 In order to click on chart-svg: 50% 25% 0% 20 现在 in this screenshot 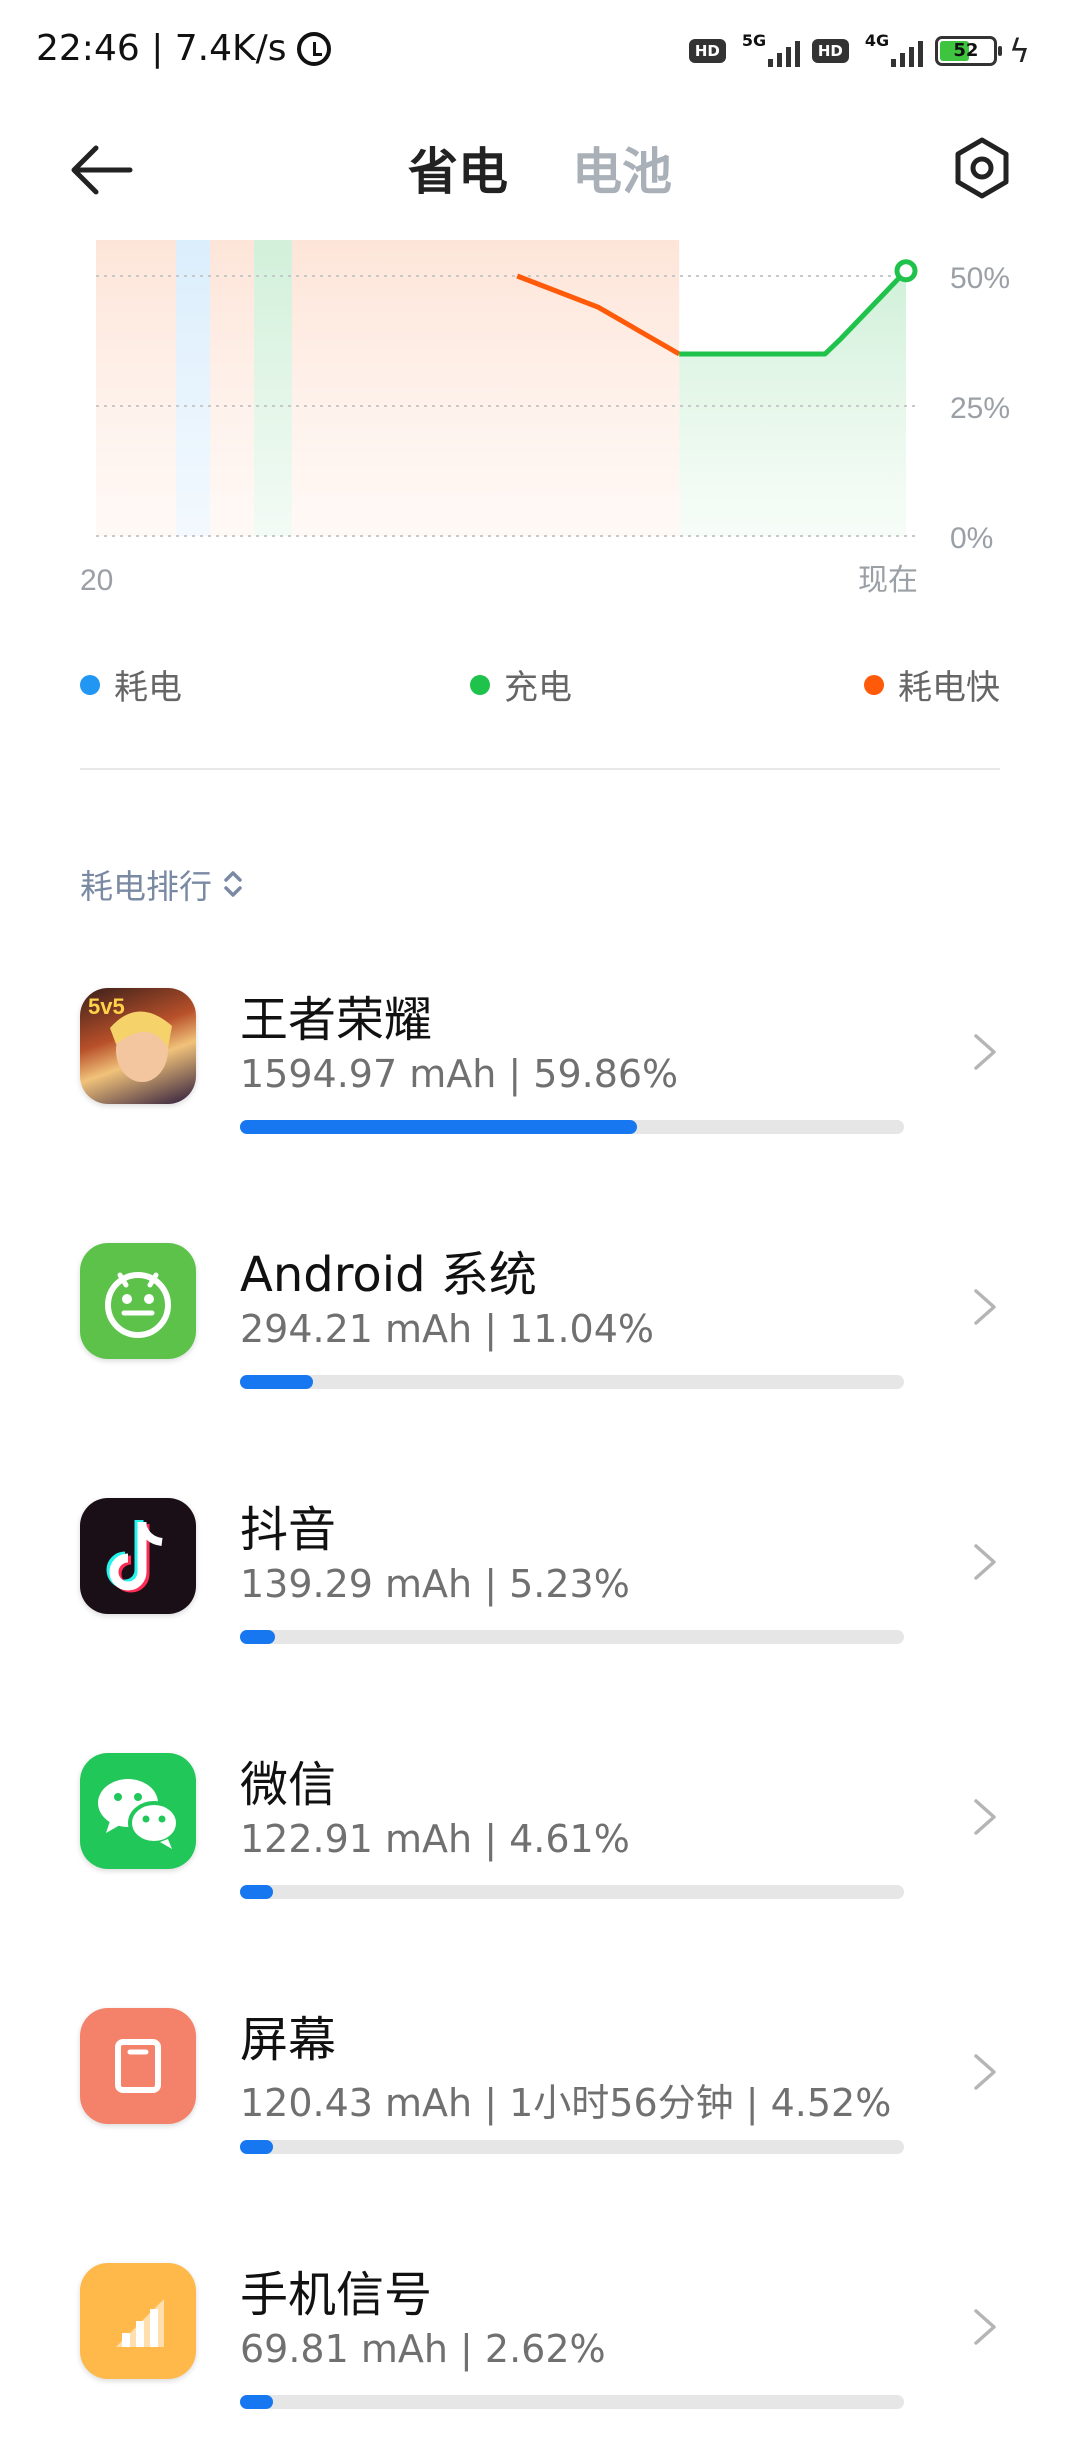, I will do `click(545, 418)`.